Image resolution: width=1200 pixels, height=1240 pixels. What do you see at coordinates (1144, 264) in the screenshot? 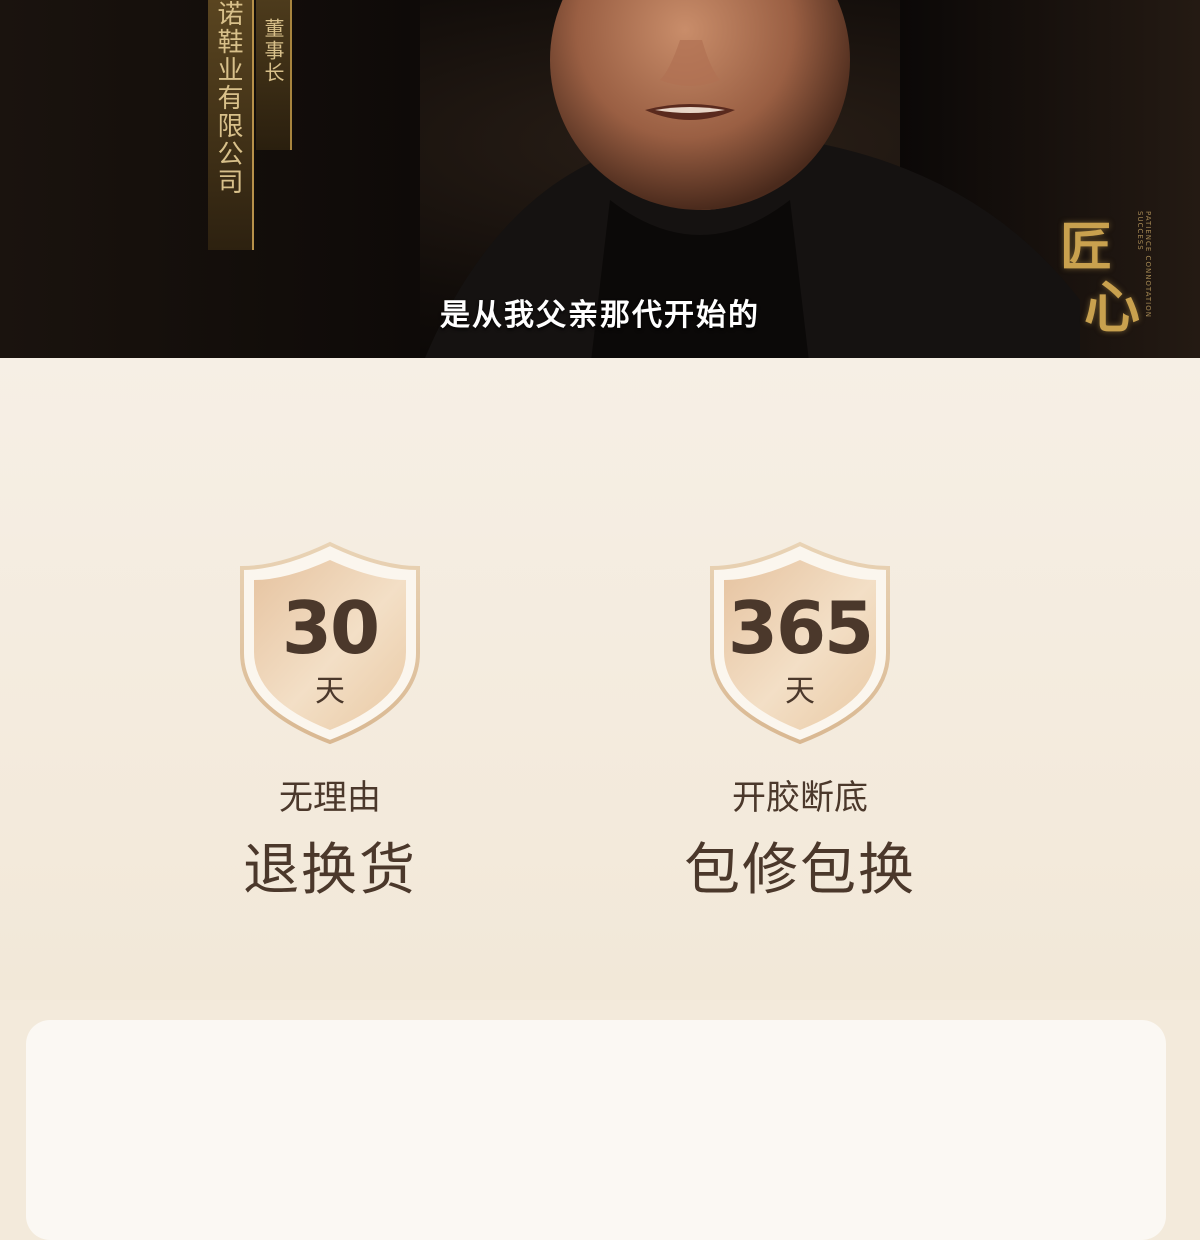
I see `brand-tagline: PATIENCE CONNOTATION SUCCESS` at bounding box center [1144, 264].